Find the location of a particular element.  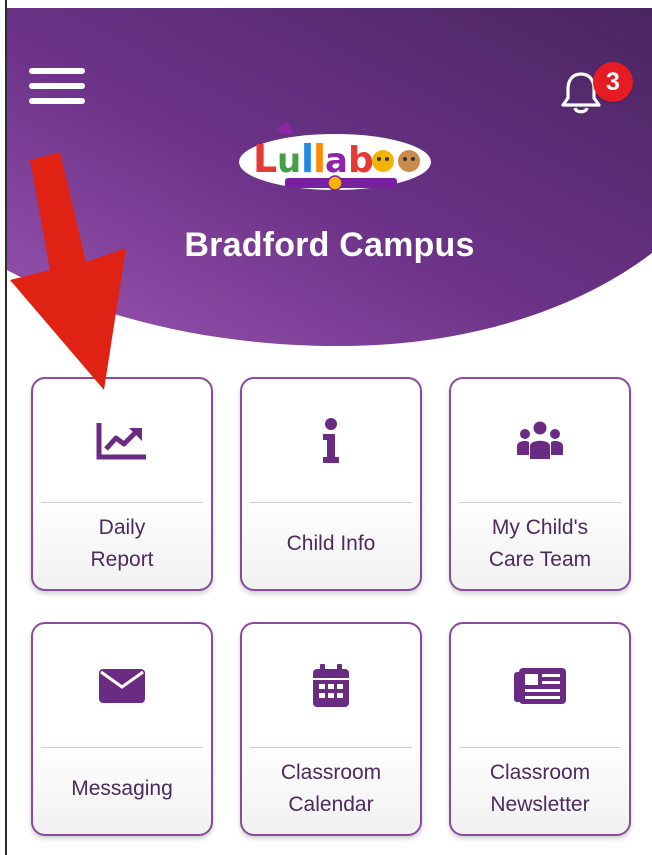

tile-label: Classroom Newsletter is located at coordinates (540, 788).